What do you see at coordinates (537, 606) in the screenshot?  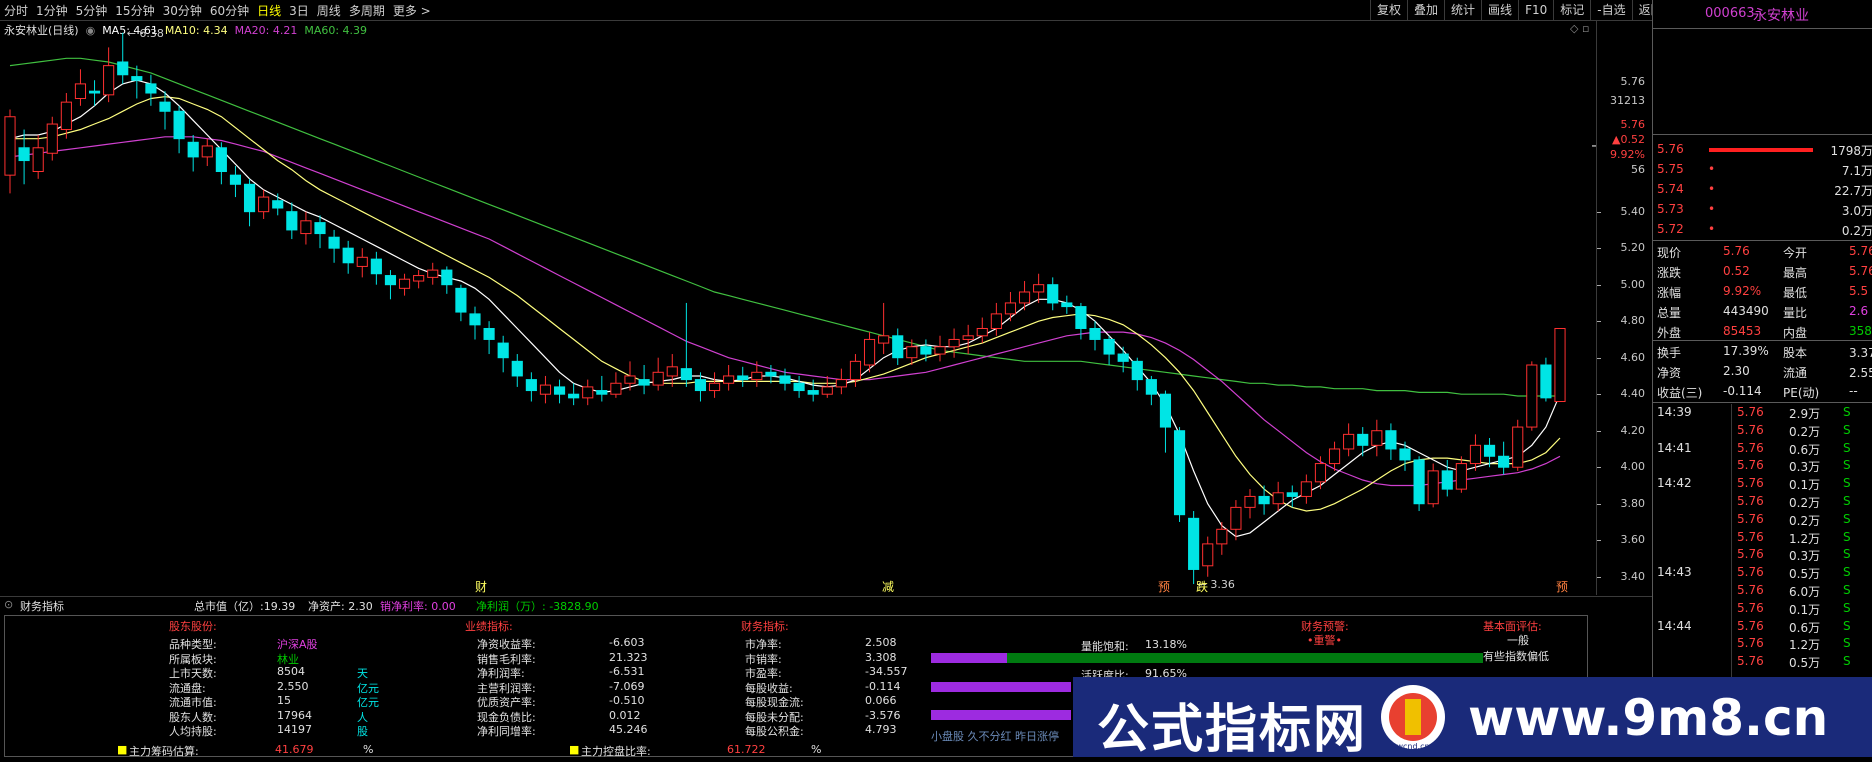 I see `net-profit: 净利润（万）: -3828.90` at bounding box center [537, 606].